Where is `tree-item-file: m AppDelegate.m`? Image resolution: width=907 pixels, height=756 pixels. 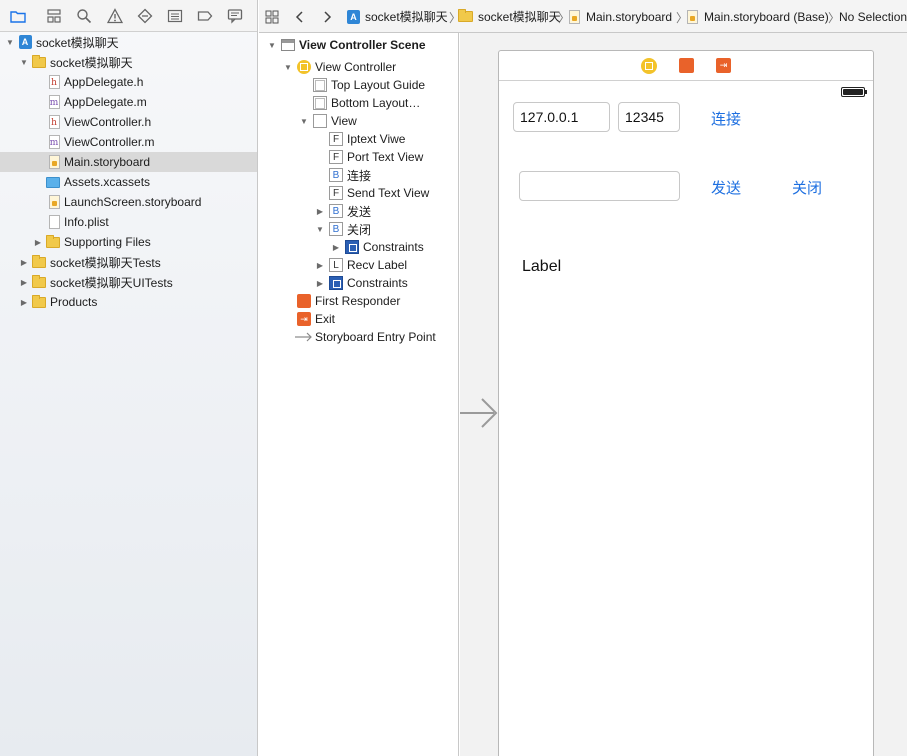
tree-item-file: m AppDelegate.m is located at coordinates (128, 102).